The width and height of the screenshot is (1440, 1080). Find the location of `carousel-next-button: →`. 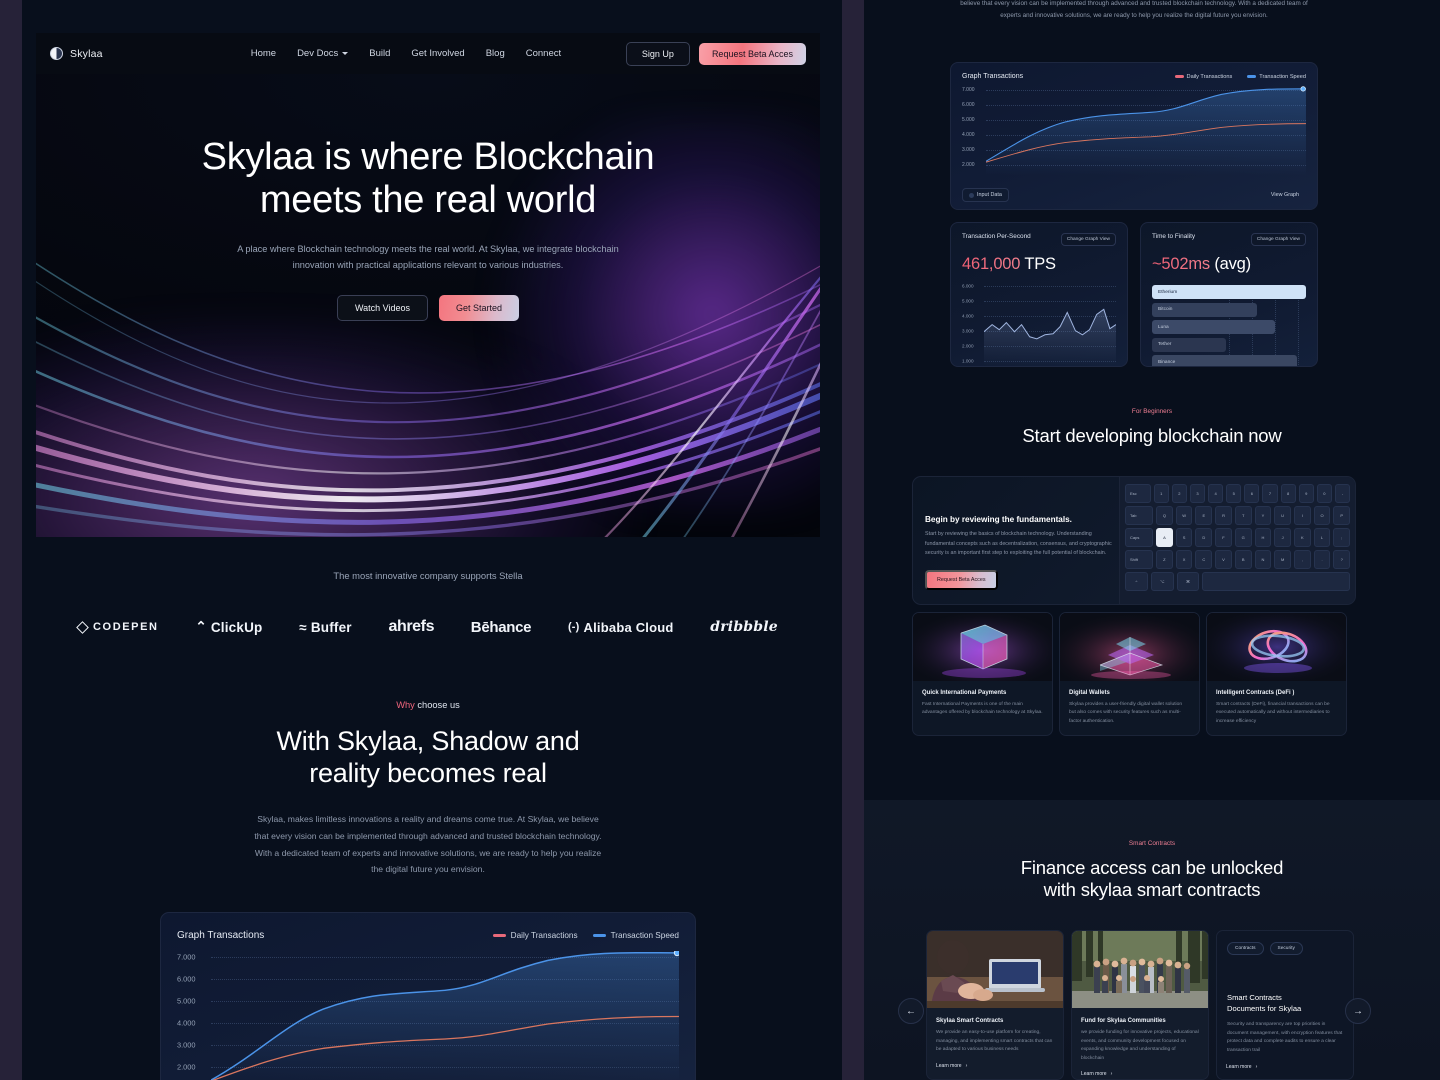

carousel-next-button: → is located at coordinates (1358, 1011).